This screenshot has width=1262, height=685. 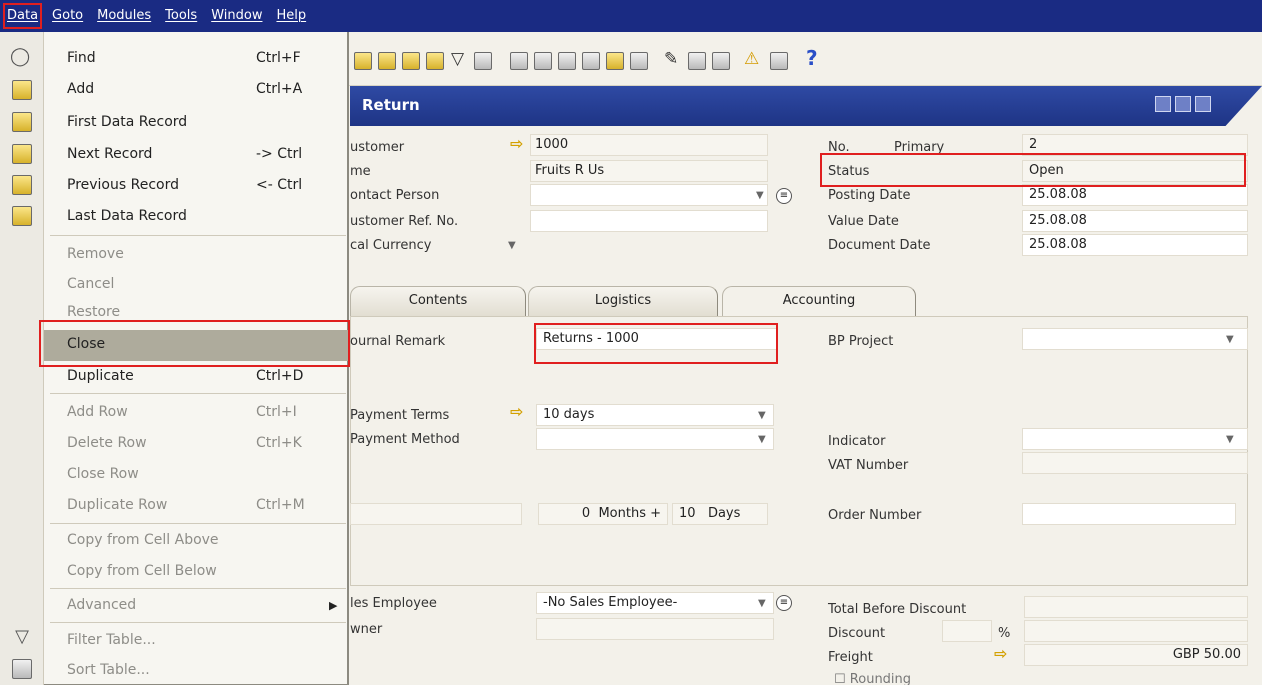 What do you see at coordinates (483, 61) in the screenshot?
I see `sort-icon` at bounding box center [483, 61].